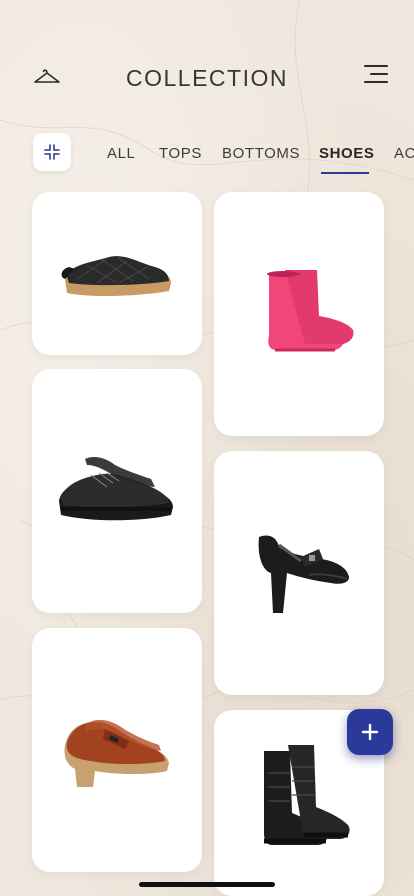 Image resolution: width=414 pixels, height=896 pixels. I want to click on collapse-button, so click(52, 152).